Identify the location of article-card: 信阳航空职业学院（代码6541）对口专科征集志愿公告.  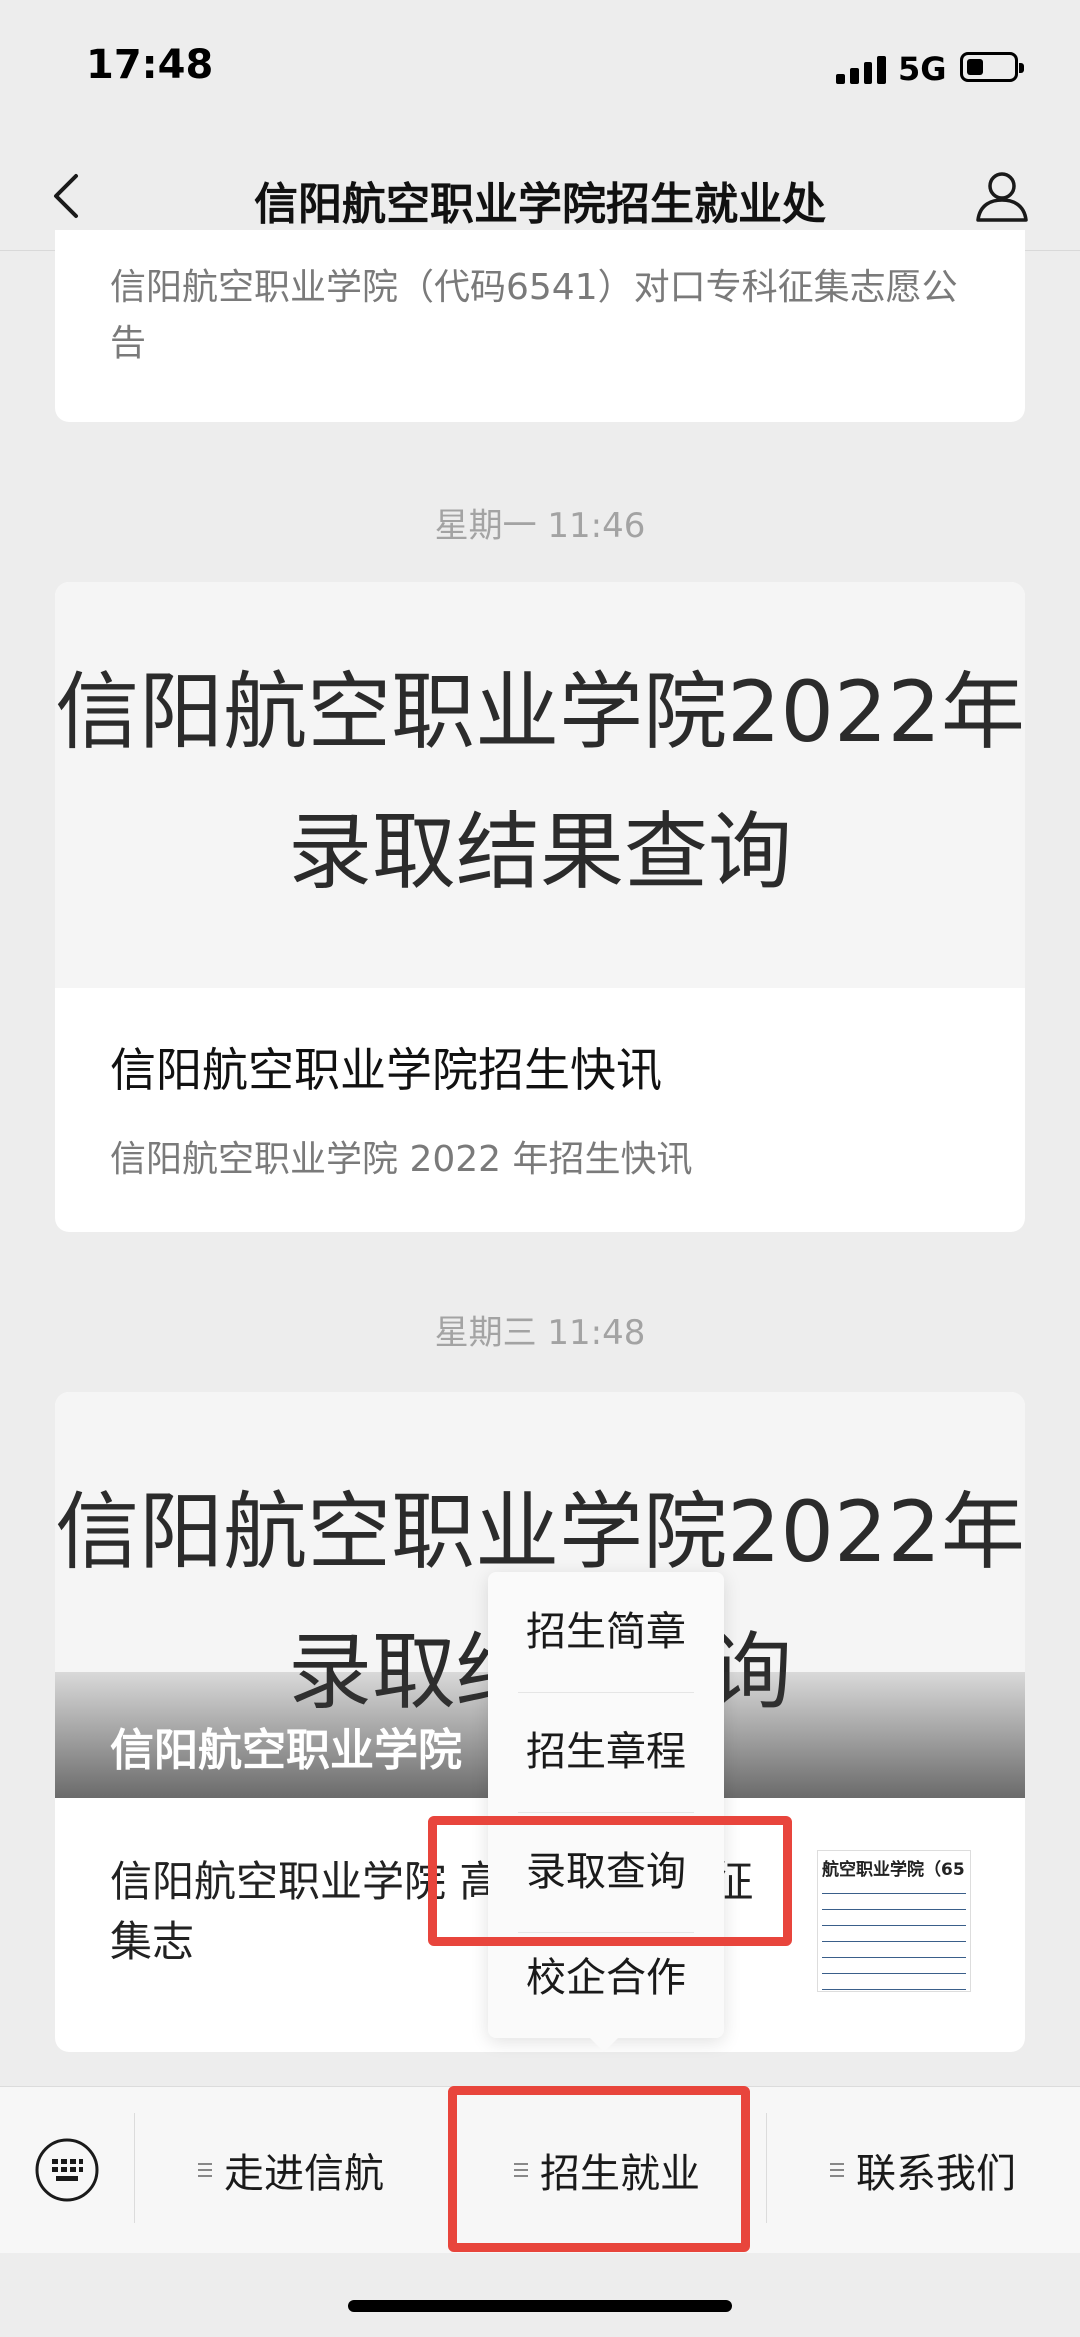
(540, 326).